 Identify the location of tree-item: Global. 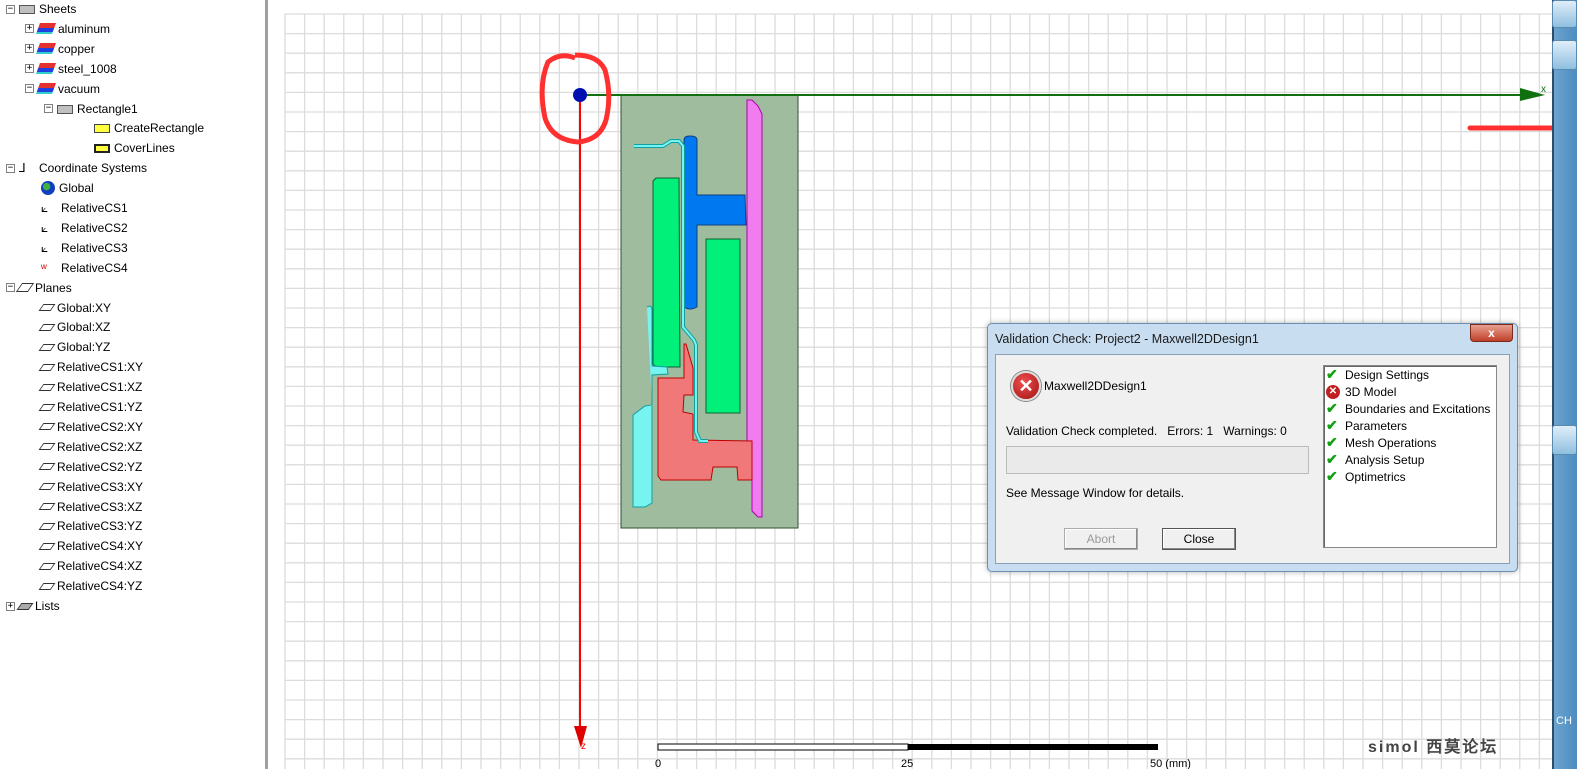
(67, 188).